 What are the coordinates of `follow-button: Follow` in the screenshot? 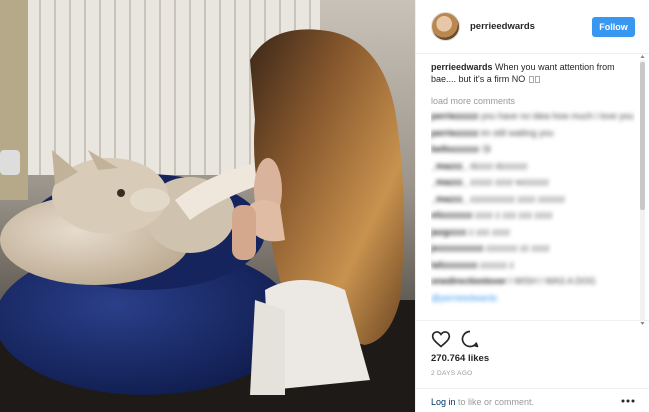 It's located at (613, 27).